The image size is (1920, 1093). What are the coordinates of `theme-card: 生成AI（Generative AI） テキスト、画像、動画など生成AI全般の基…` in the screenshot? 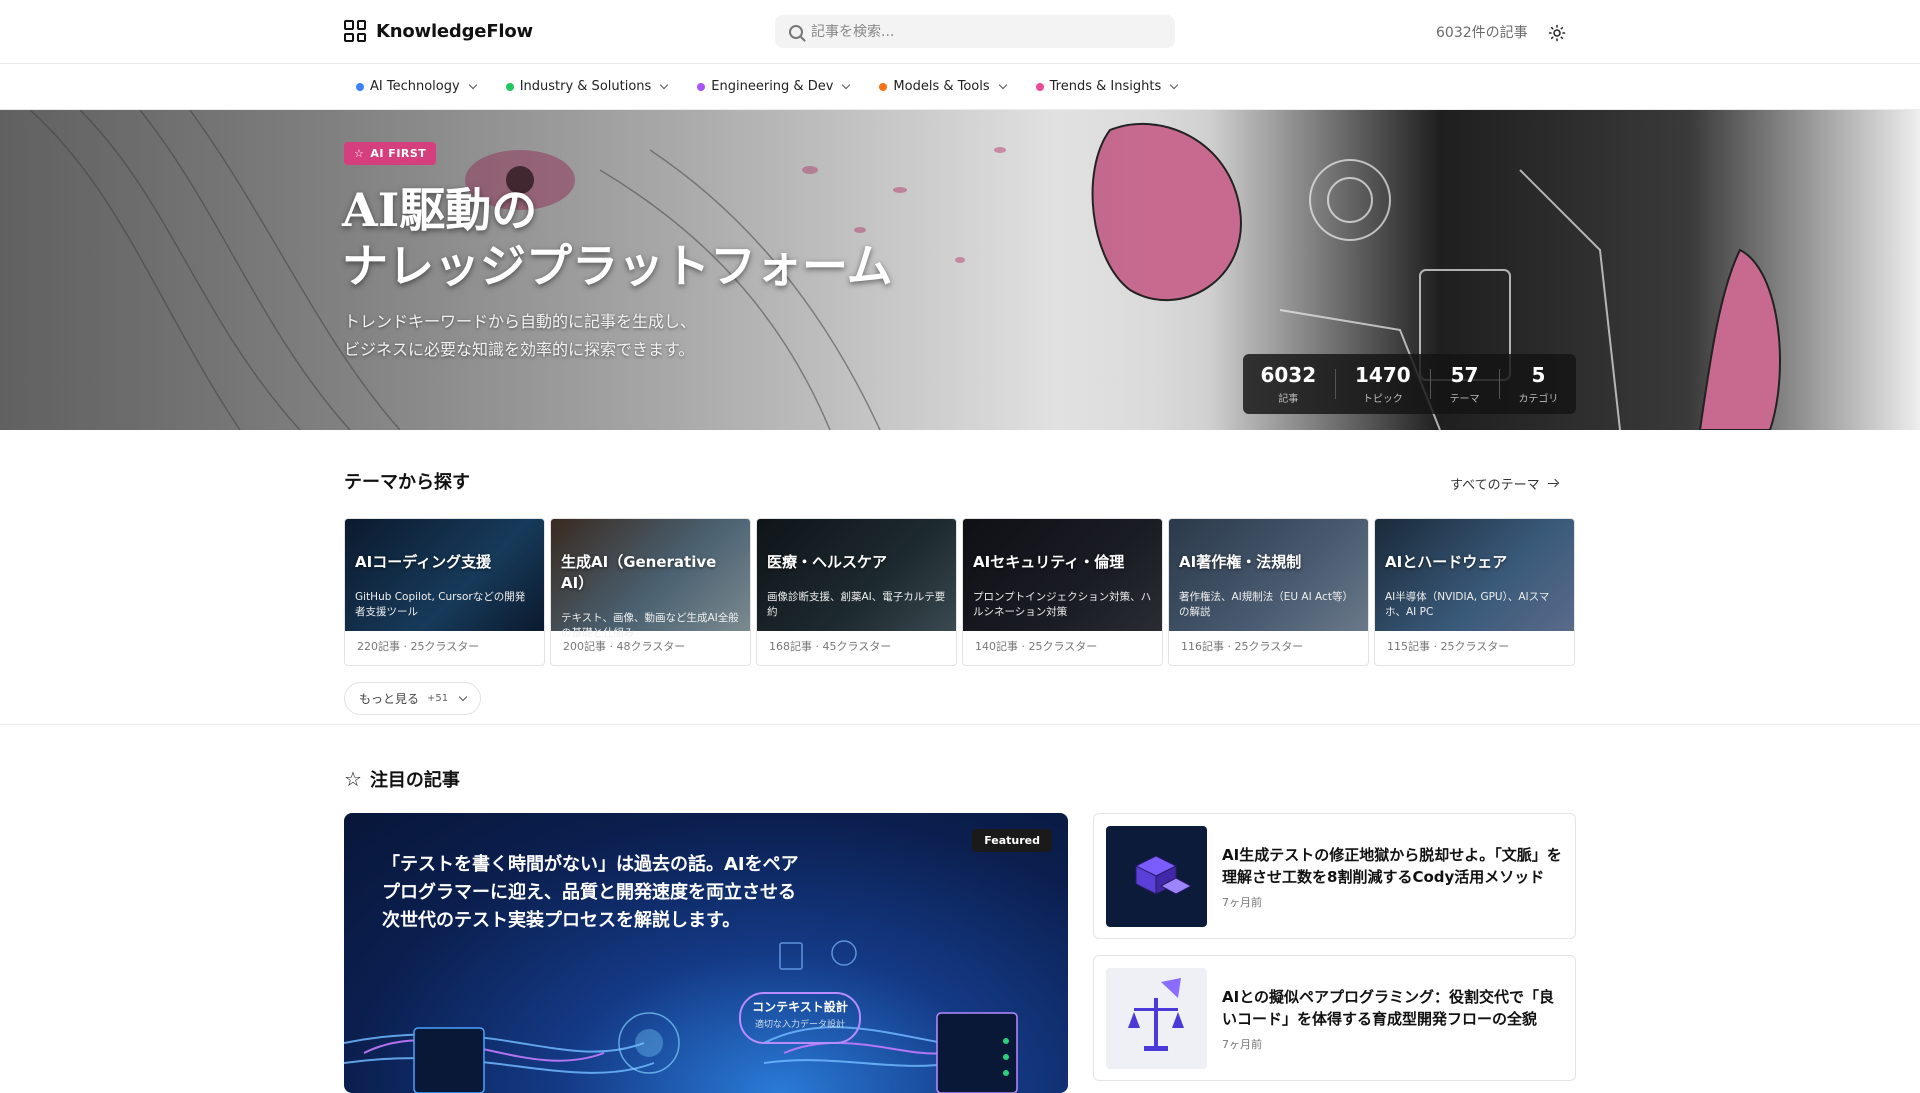 It's located at (650, 592).